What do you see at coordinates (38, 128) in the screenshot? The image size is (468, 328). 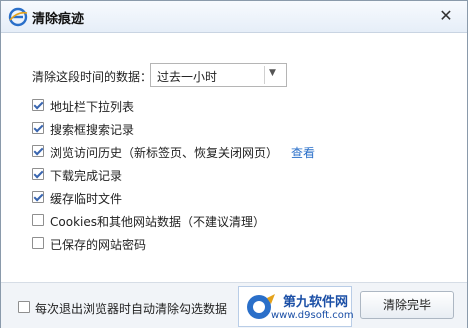 I see `search-box-checkbox` at bounding box center [38, 128].